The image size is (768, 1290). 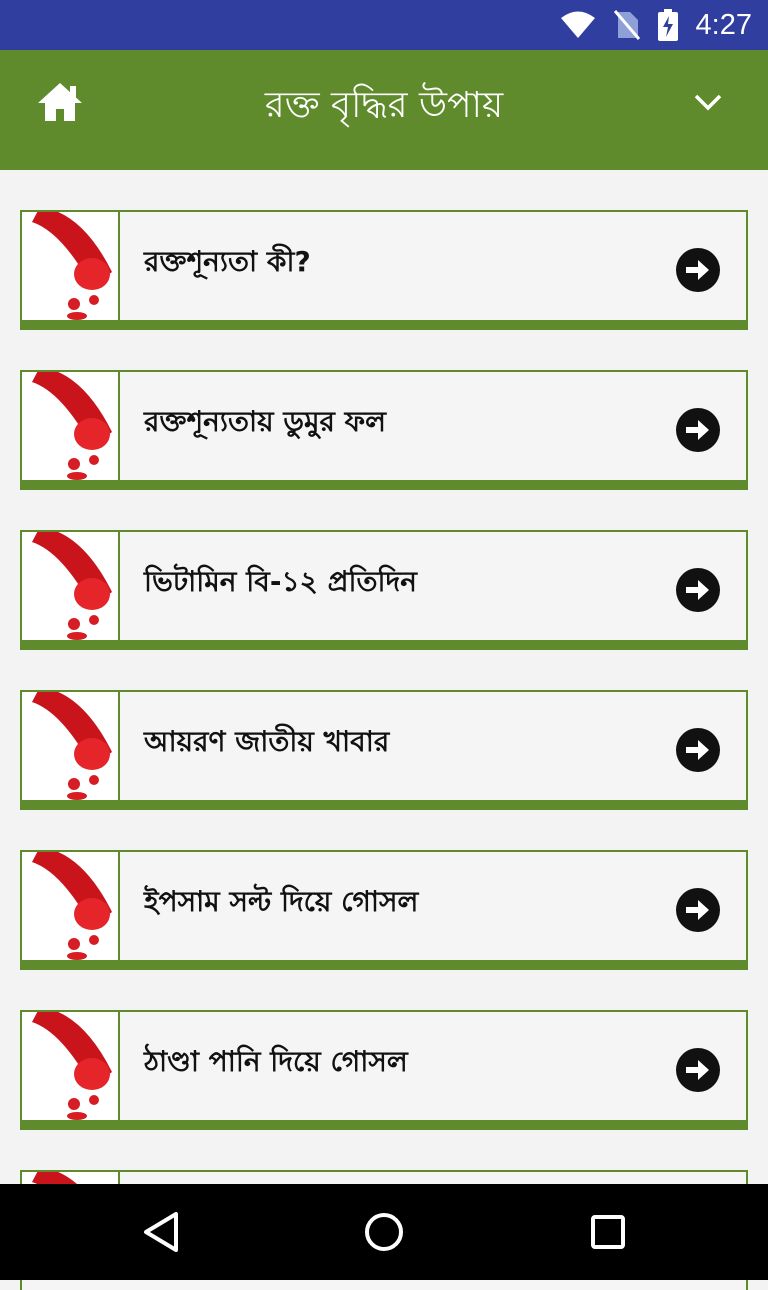 I want to click on system-nav-bar, so click(x=384, y=1232).